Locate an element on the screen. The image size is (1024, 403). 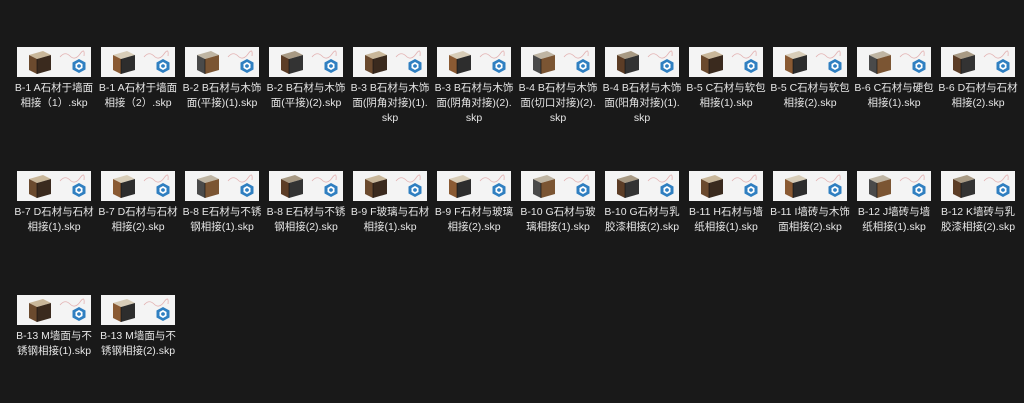
file-item: B-13 M墙面与不锈钢相接(2).skp is located at coordinates (138, 327).